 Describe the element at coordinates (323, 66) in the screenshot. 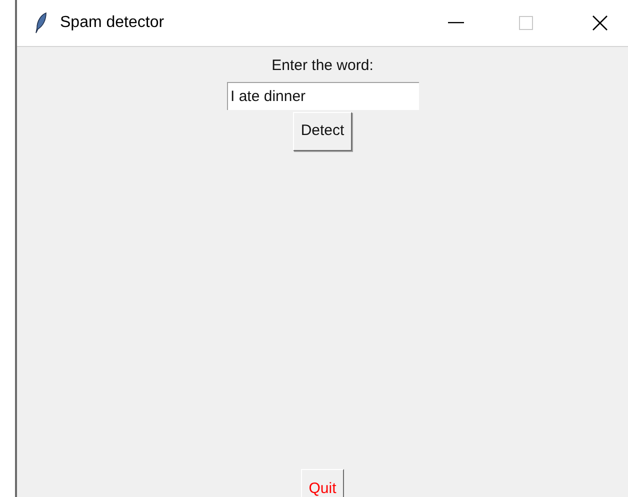

I see `prompt-label: Enter the word:` at that location.